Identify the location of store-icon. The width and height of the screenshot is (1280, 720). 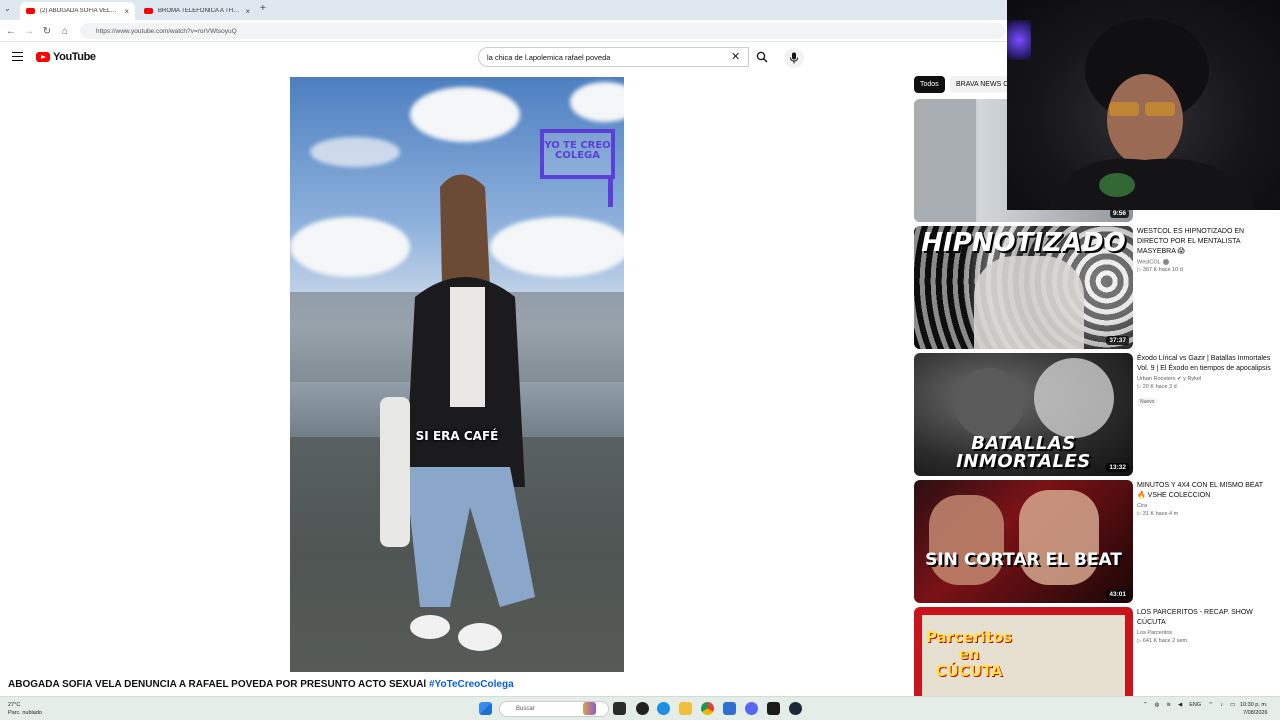
(729, 708).